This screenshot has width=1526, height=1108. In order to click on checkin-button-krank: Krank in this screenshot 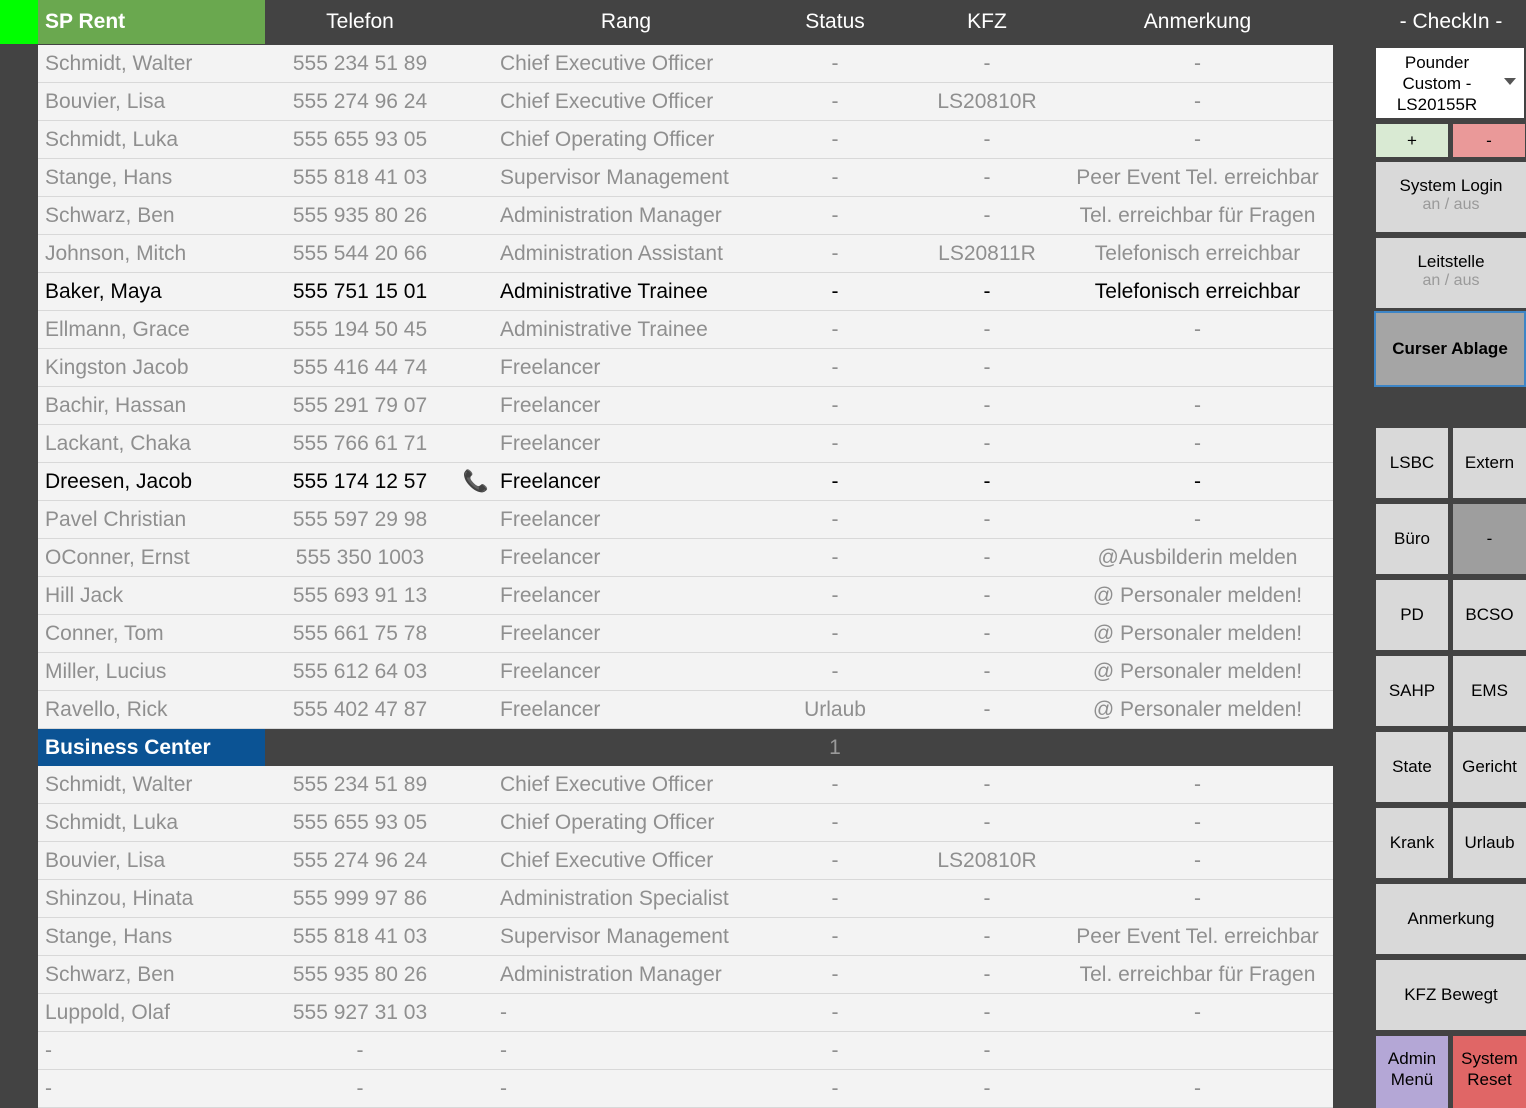, I will do `click(1412, 843)`.